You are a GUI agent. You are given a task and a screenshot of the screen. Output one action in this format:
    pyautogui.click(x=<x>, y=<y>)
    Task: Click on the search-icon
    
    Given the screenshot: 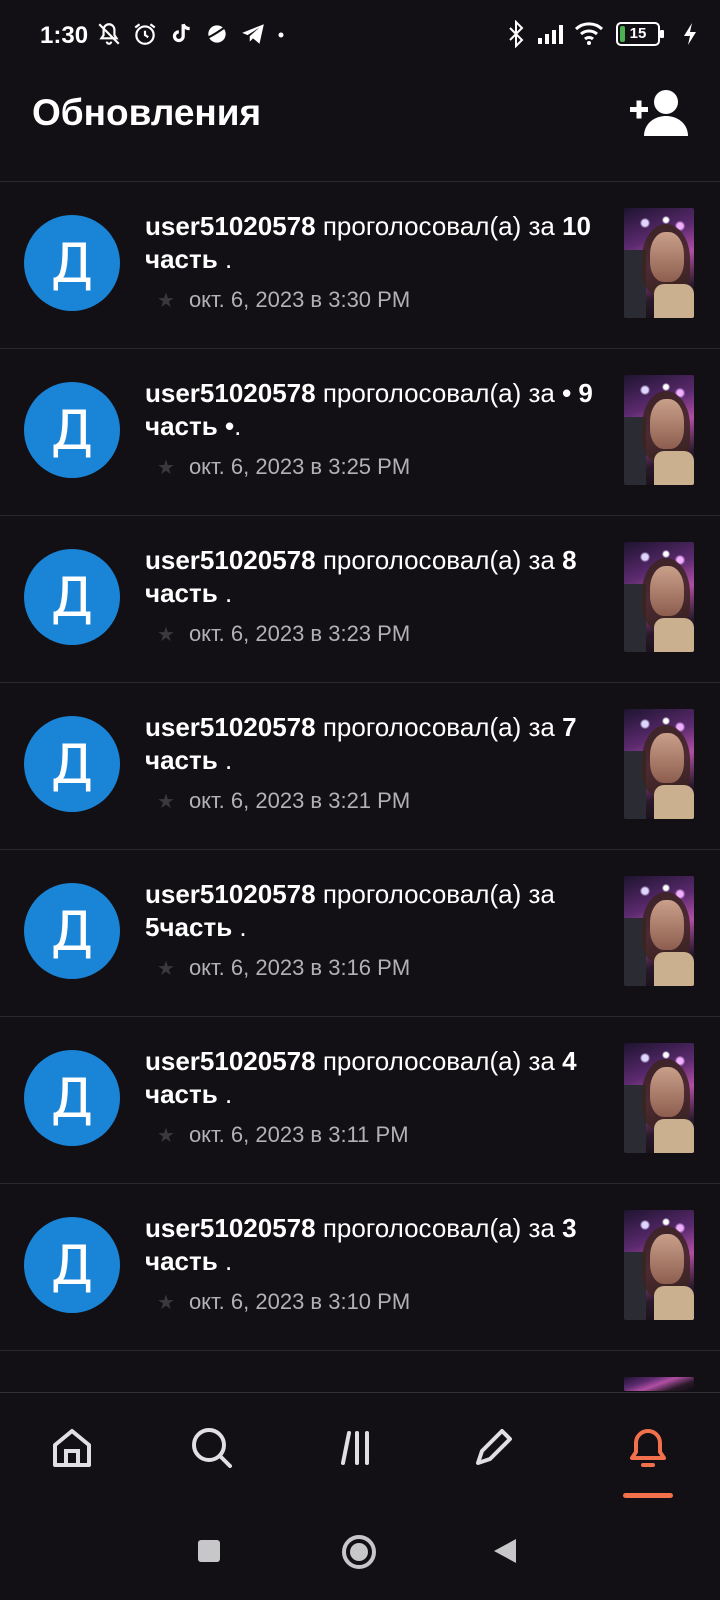 What is the action you would take?
    pyautogui.click(x=212, y=1448)
    